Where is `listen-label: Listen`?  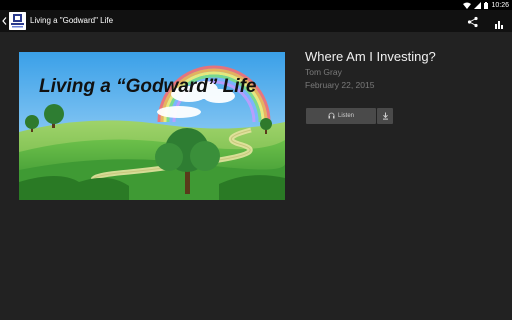 listen-label: Listen is located at coordinates (345, 116).